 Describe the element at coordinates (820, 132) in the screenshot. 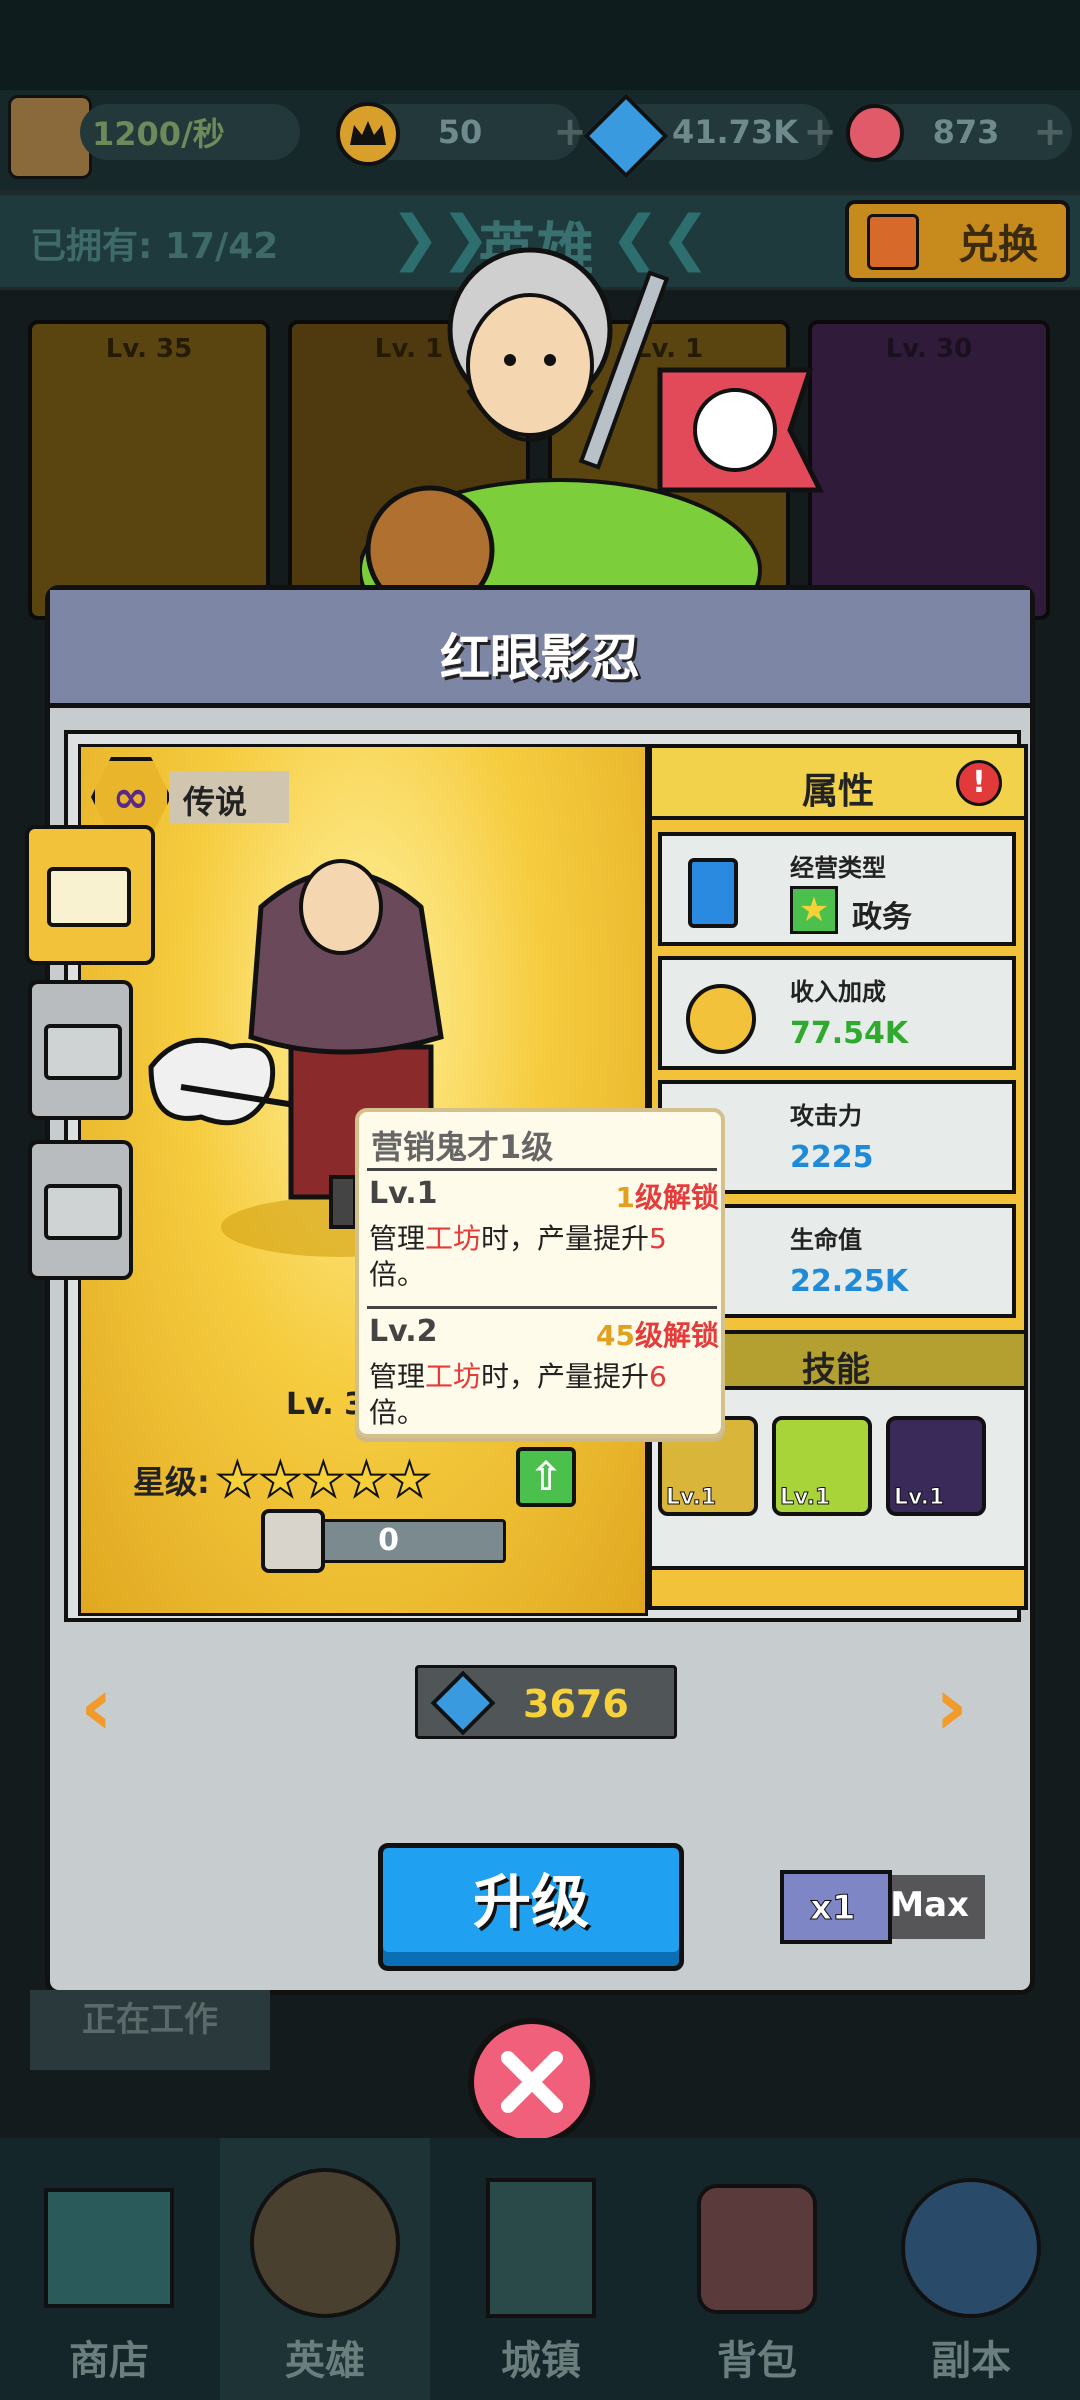

I see `add-gem-button: +` at that location.